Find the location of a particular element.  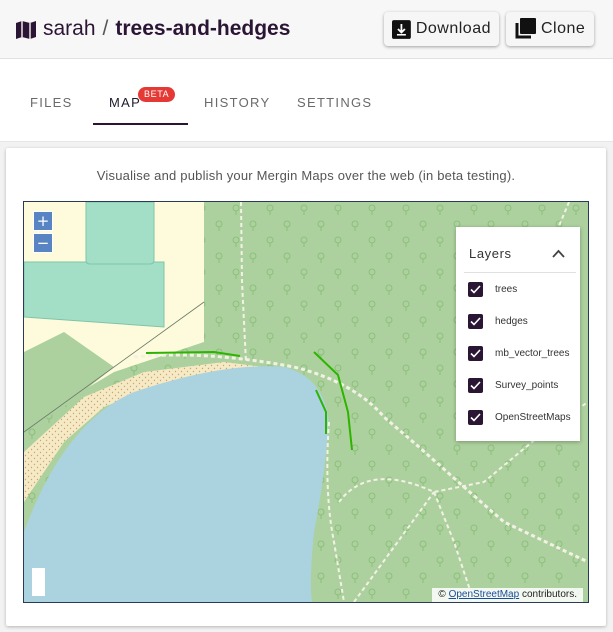

openstreetmap-link: OpenStreetMap is located at coordinates (484, 594).